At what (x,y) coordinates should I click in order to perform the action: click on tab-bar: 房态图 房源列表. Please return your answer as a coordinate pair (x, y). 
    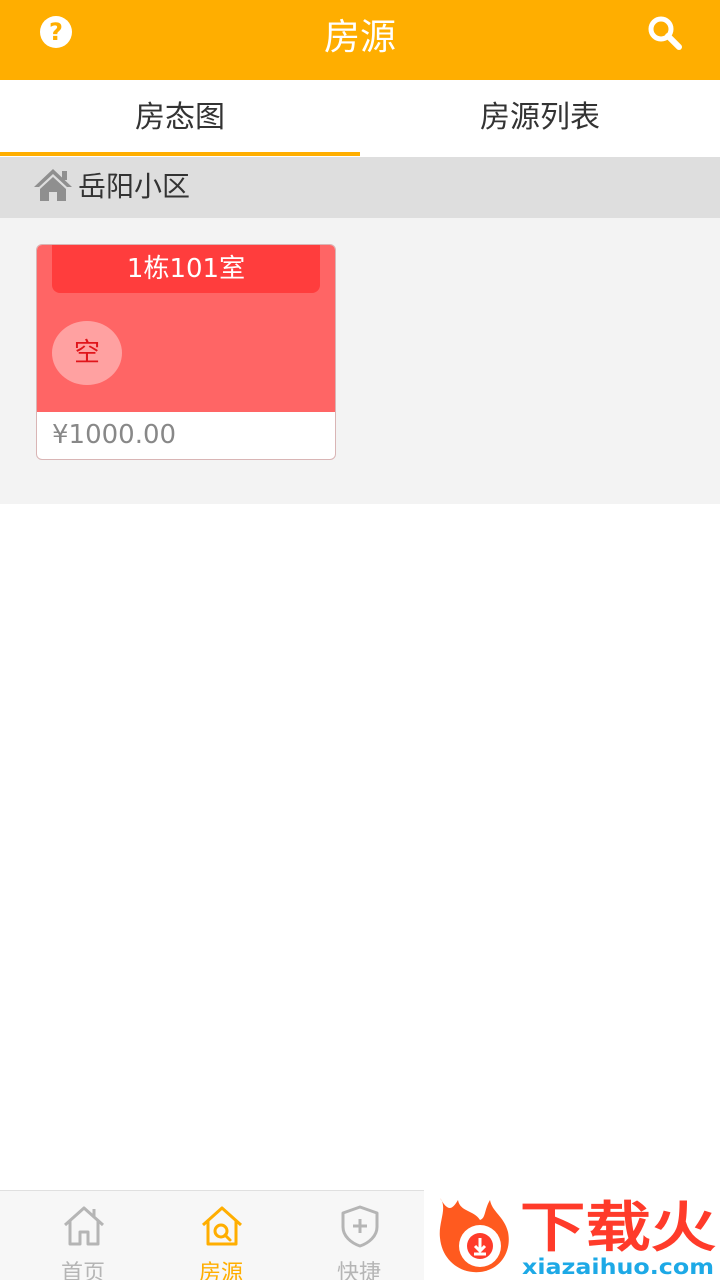
    Looking at the image, I should click on (360, 119).